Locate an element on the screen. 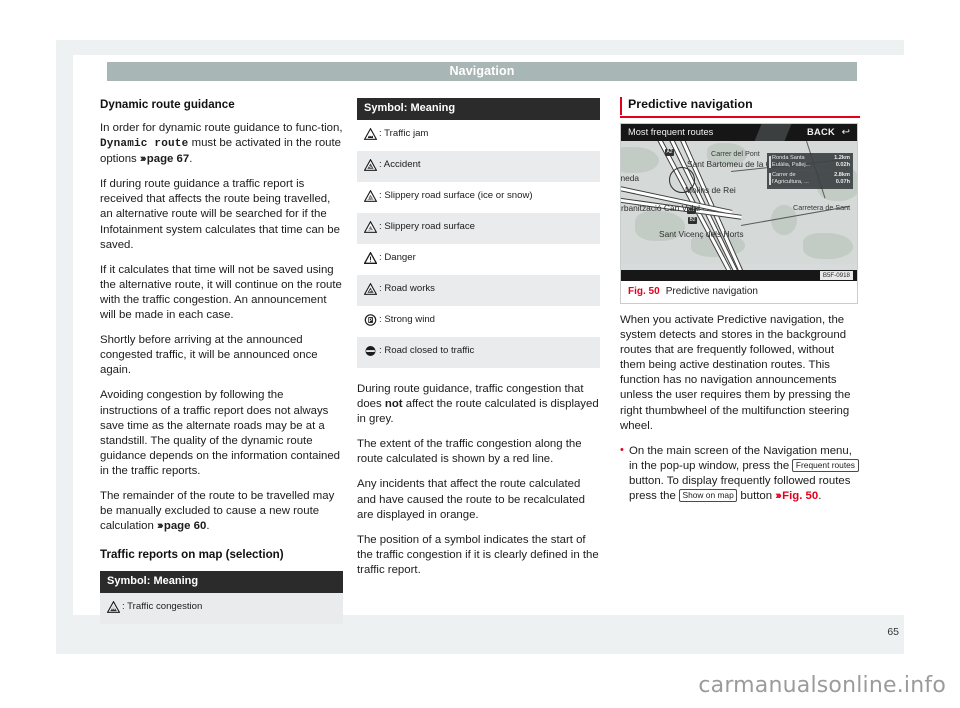  table-cell-traffic-jam: : Traffic jam is located at coordinates (478, 135).